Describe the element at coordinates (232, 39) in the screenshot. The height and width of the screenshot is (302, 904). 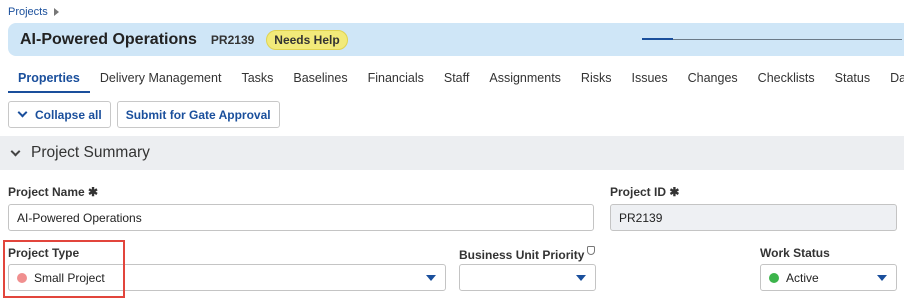
I see `header-project-id: PR2139` at that location.